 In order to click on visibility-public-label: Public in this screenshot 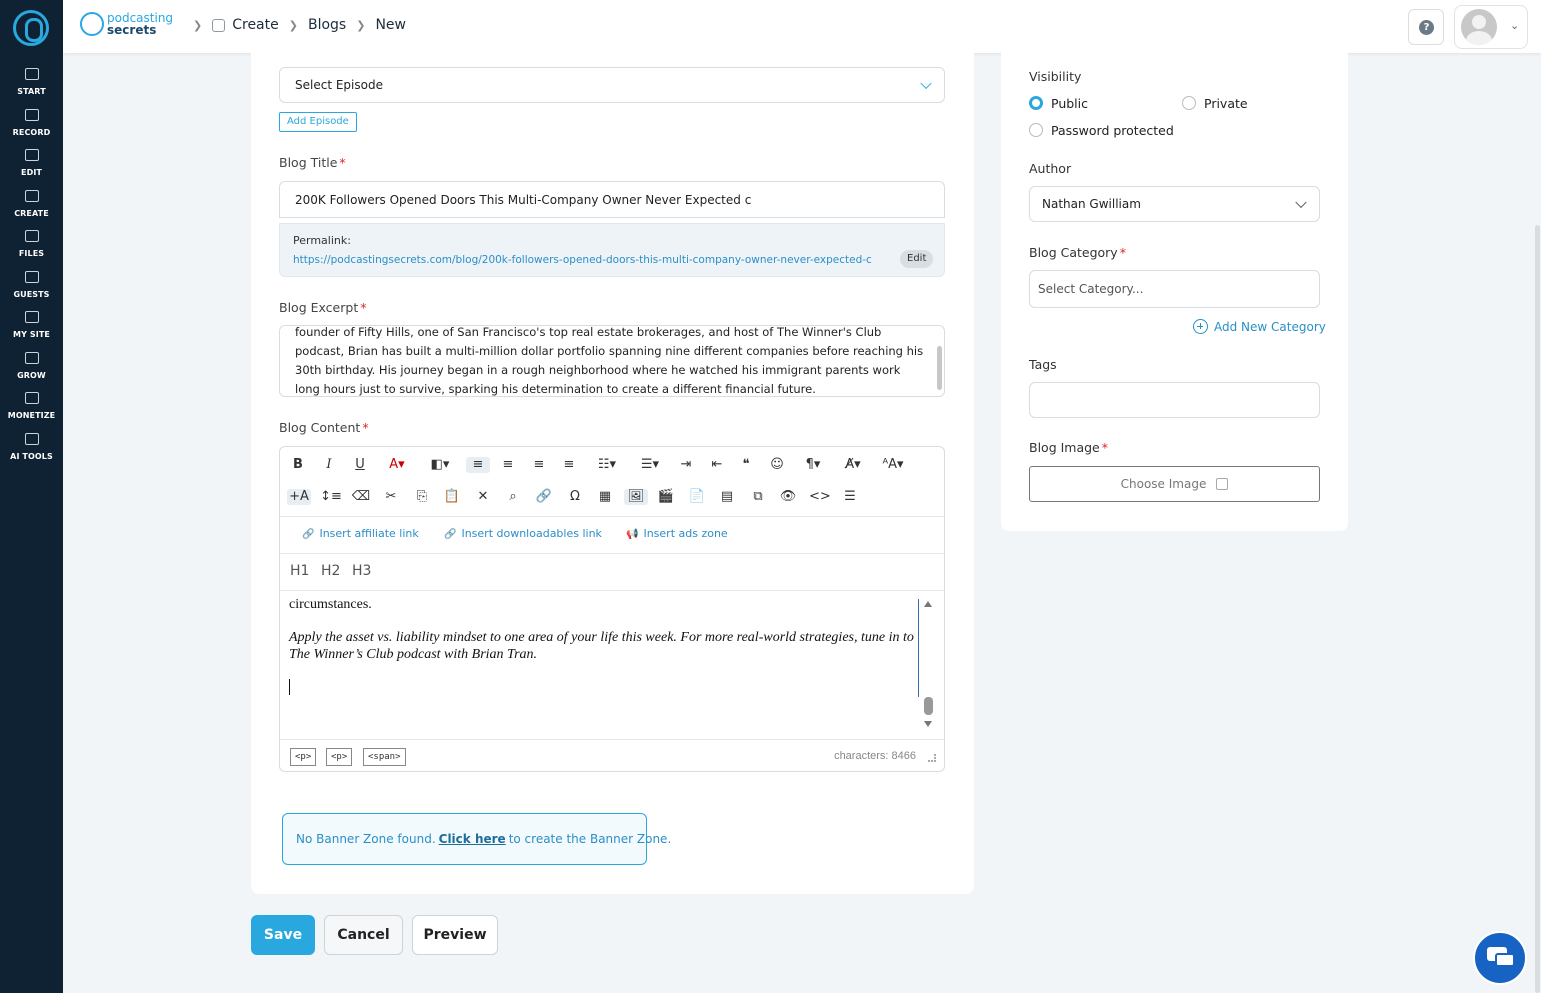, I will do `click(1069, 103)`.